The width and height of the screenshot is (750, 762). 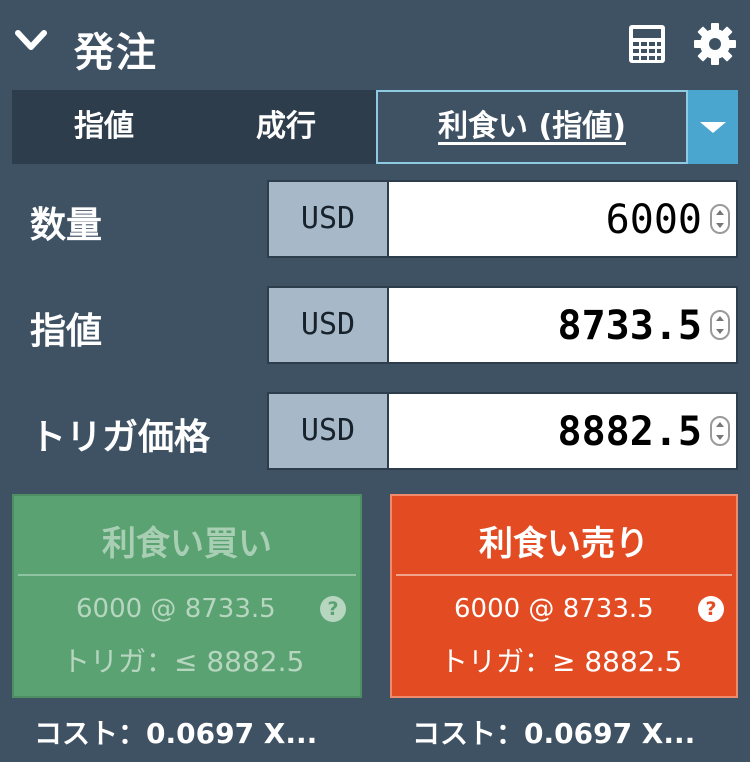 What do you see at coordinates (187, 544) in the screenshot?
I see `buy-button-title: 利食い買い` at bounding box center [187, 544].